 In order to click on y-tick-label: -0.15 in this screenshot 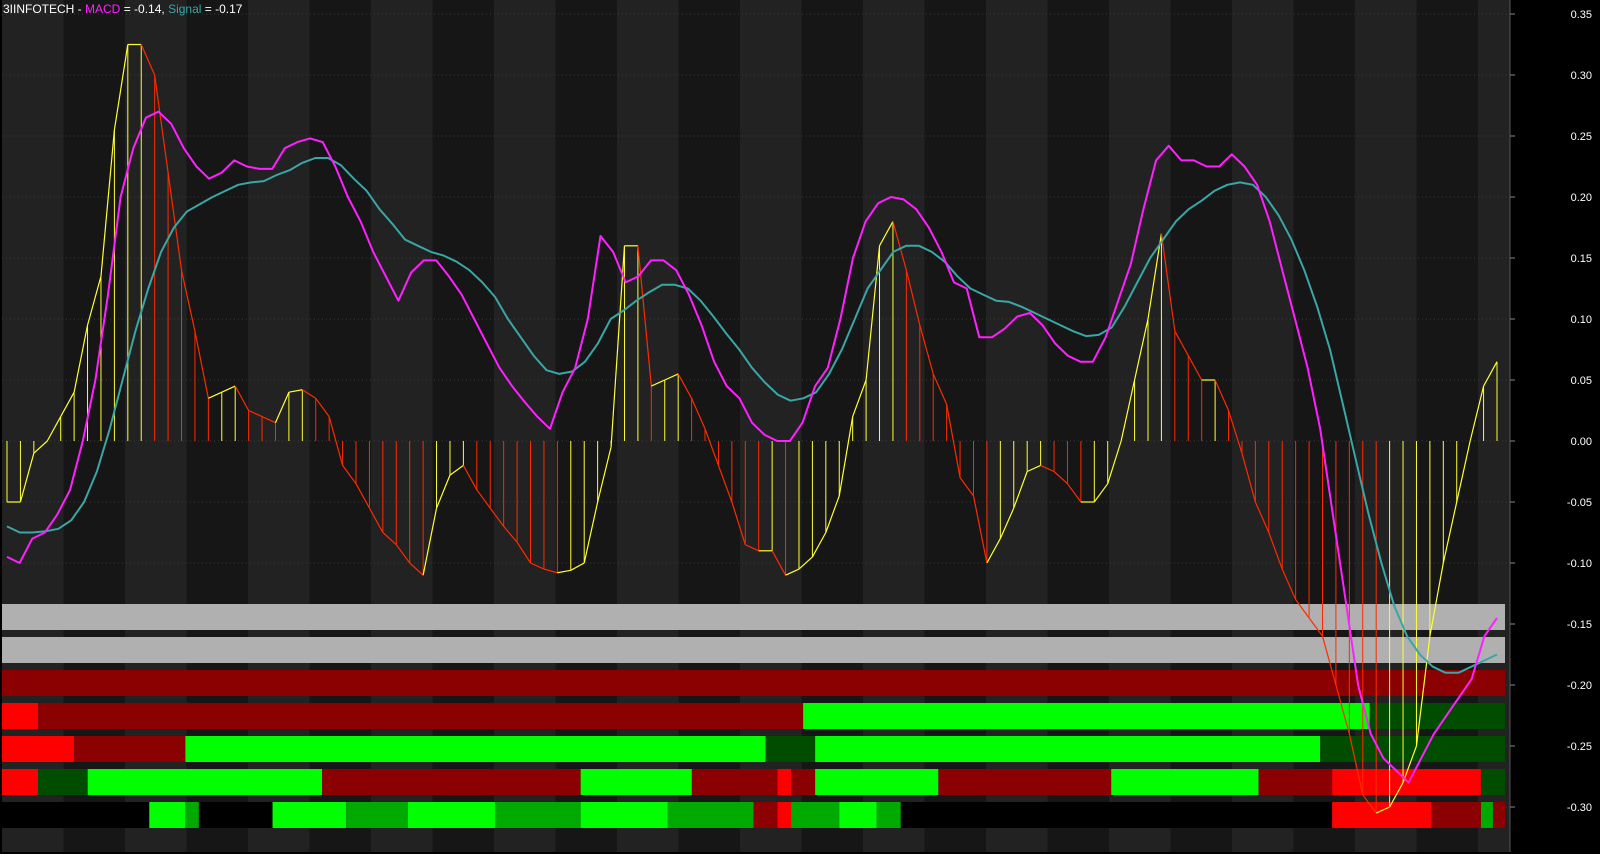, I will do `click(1579, 625)`.